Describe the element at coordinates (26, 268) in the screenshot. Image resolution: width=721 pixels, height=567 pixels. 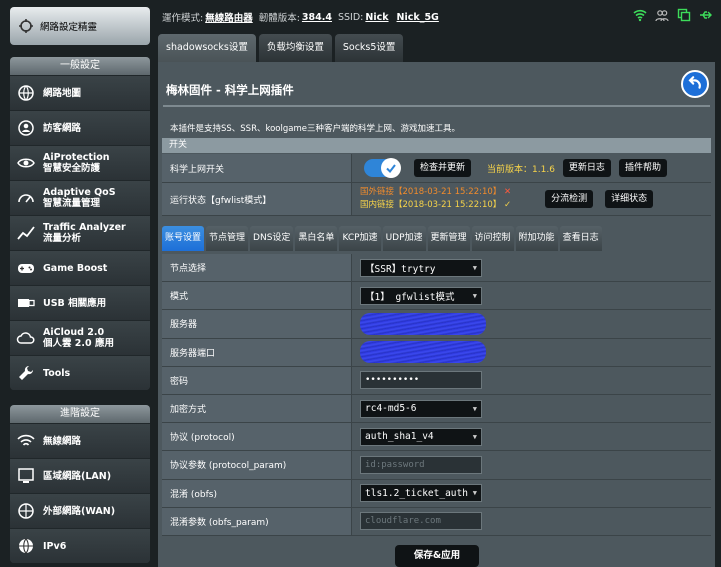
I see `gamepad-icon` at that location.